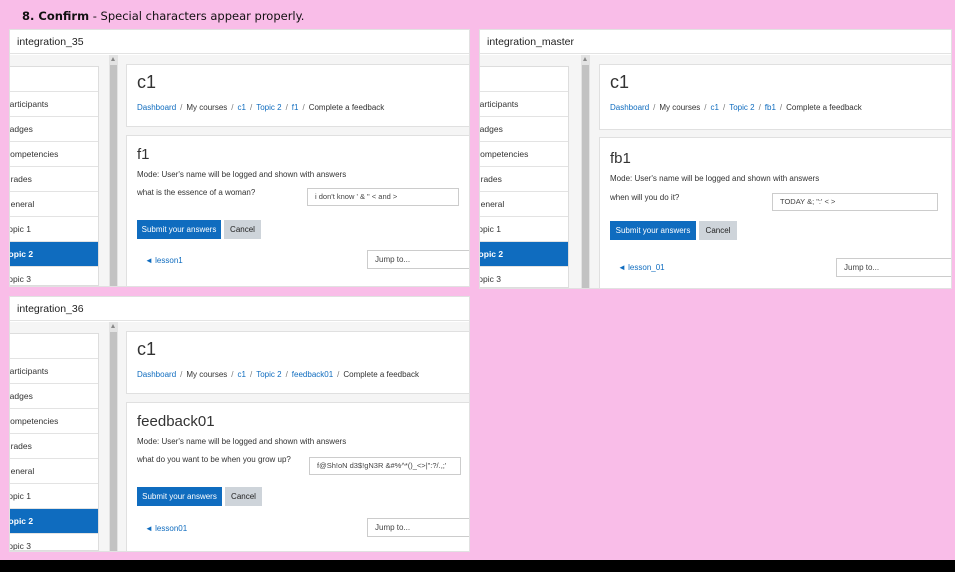  What do you see at coordinates (239, 42) in the screenshot?
I see `panel-title: integration_35` at bounding box center [239, 42].